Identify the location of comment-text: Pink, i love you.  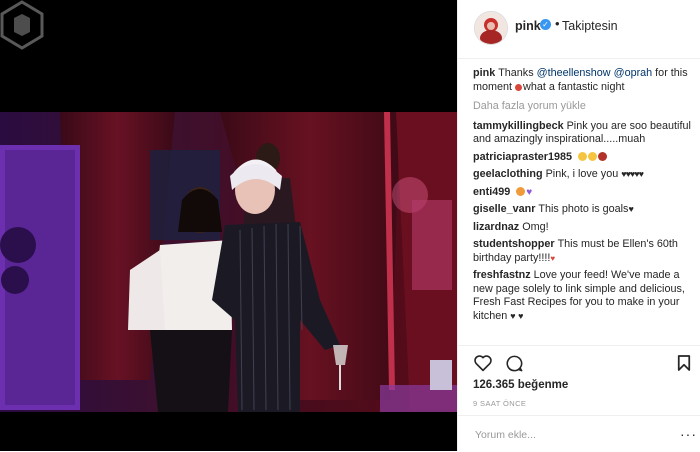
(582, 174).